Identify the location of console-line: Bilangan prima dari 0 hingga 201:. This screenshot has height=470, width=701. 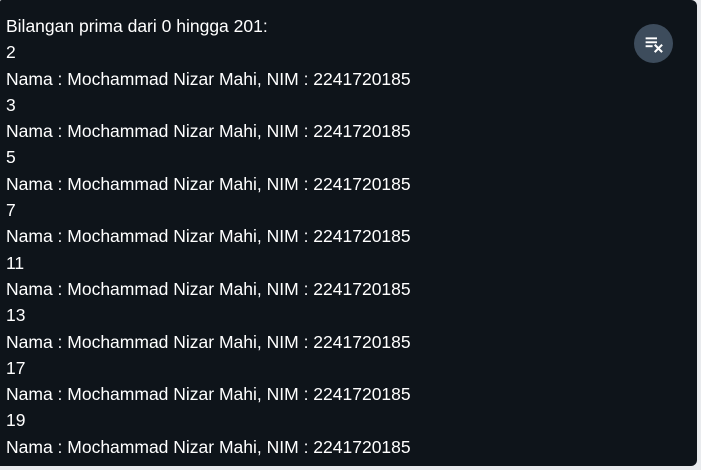
(137, 26).